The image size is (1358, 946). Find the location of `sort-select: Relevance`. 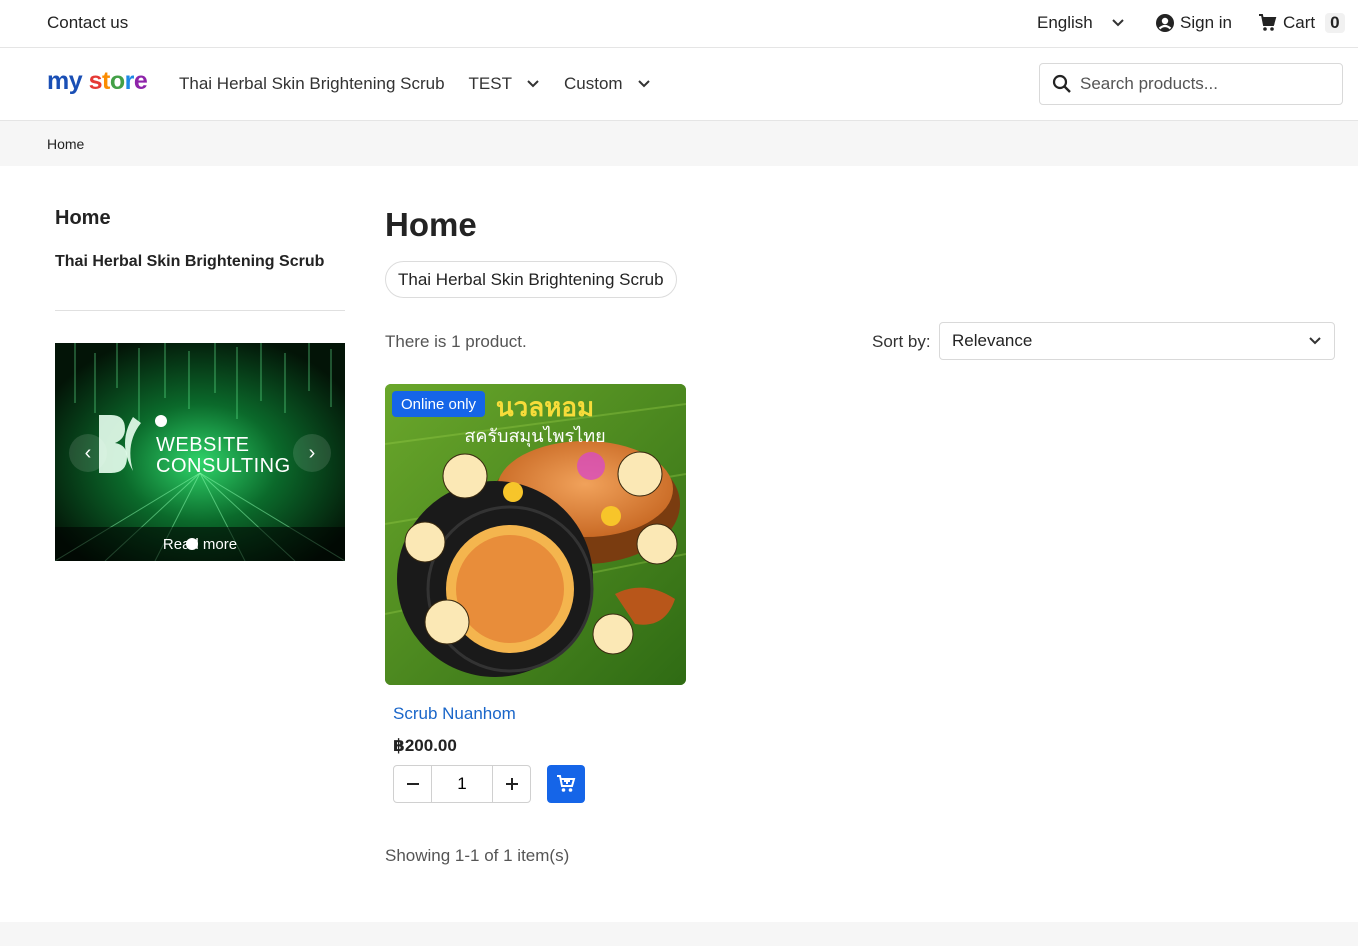

sort-select: Relevance is located at coordinates (1137, 341).